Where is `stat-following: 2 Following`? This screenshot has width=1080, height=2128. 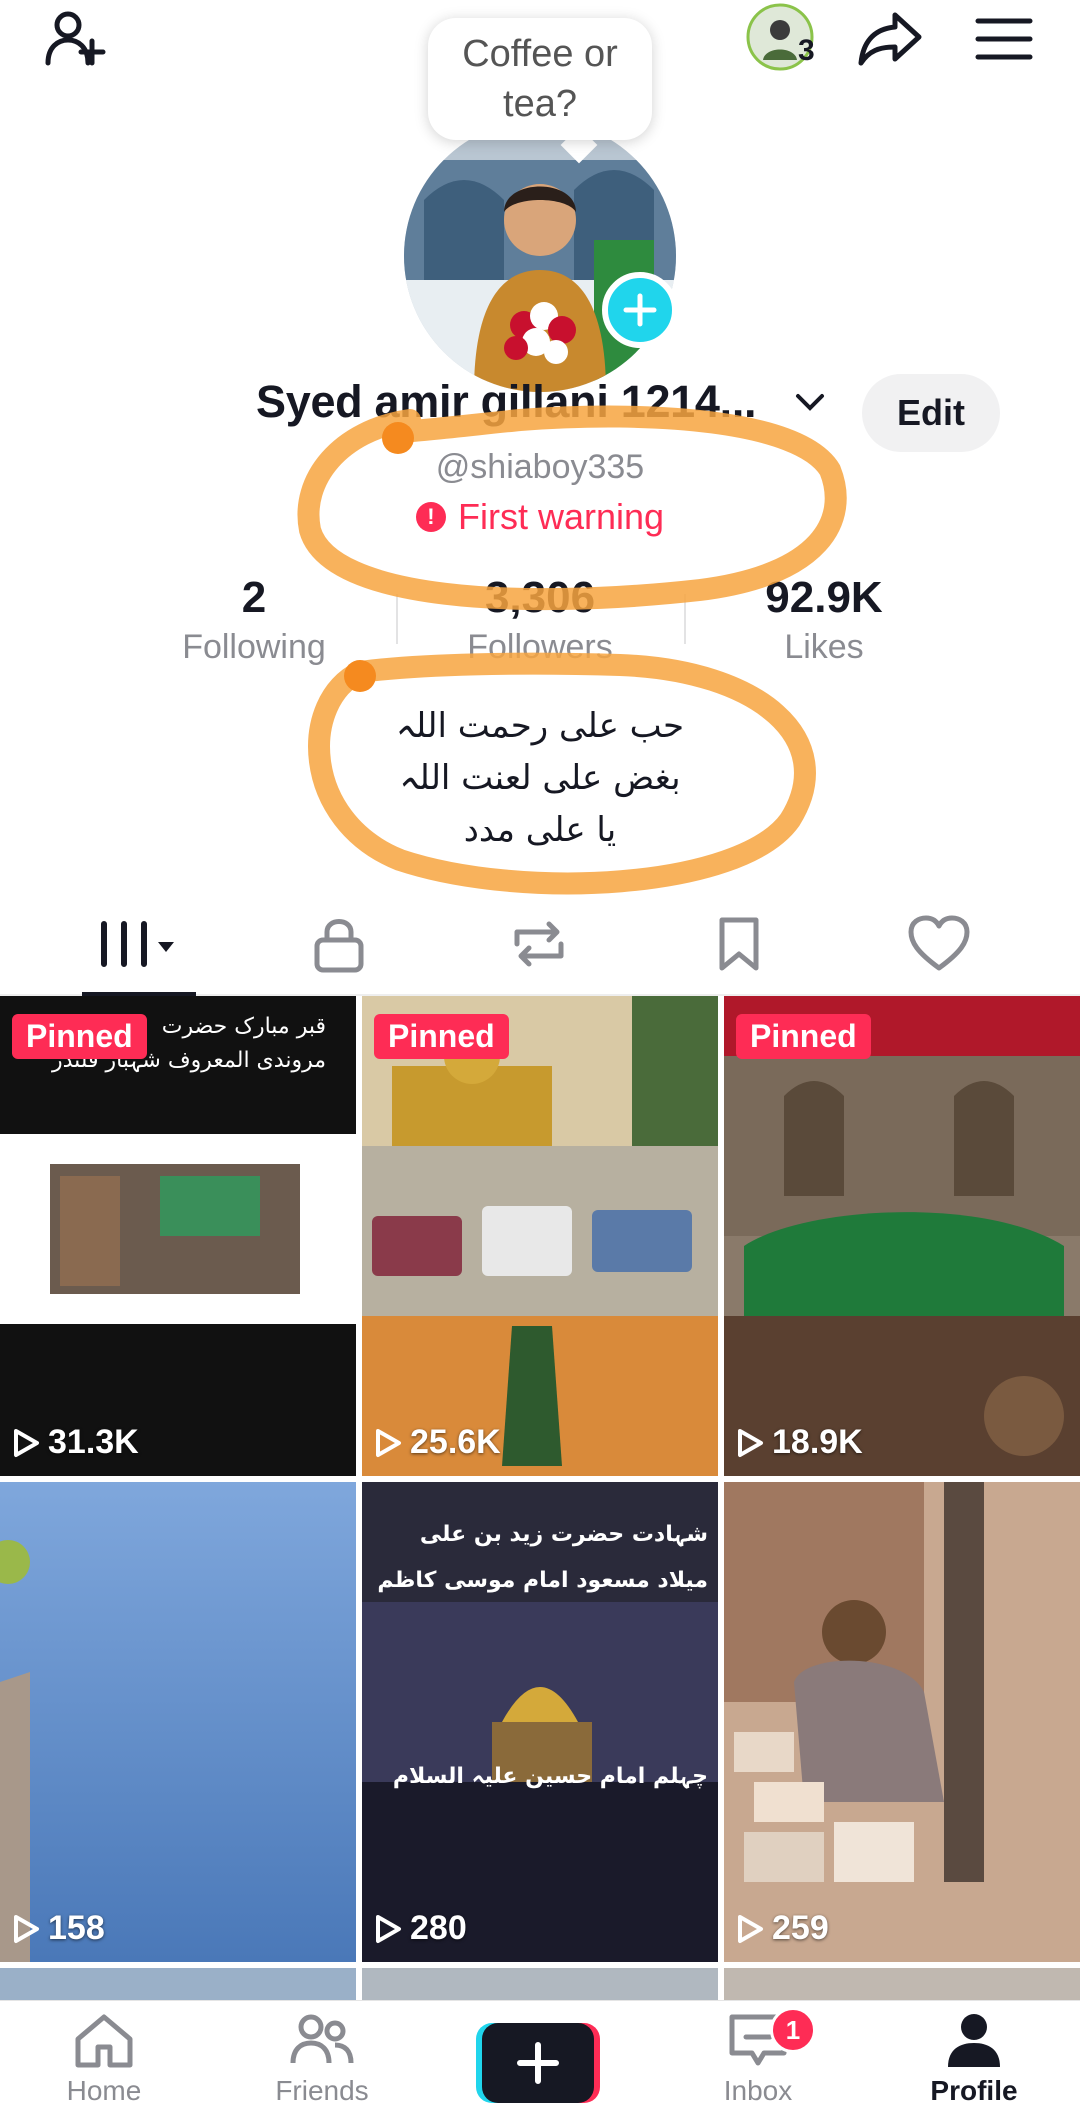 stat-following: 2 Following is located at coordinates (254, 621).